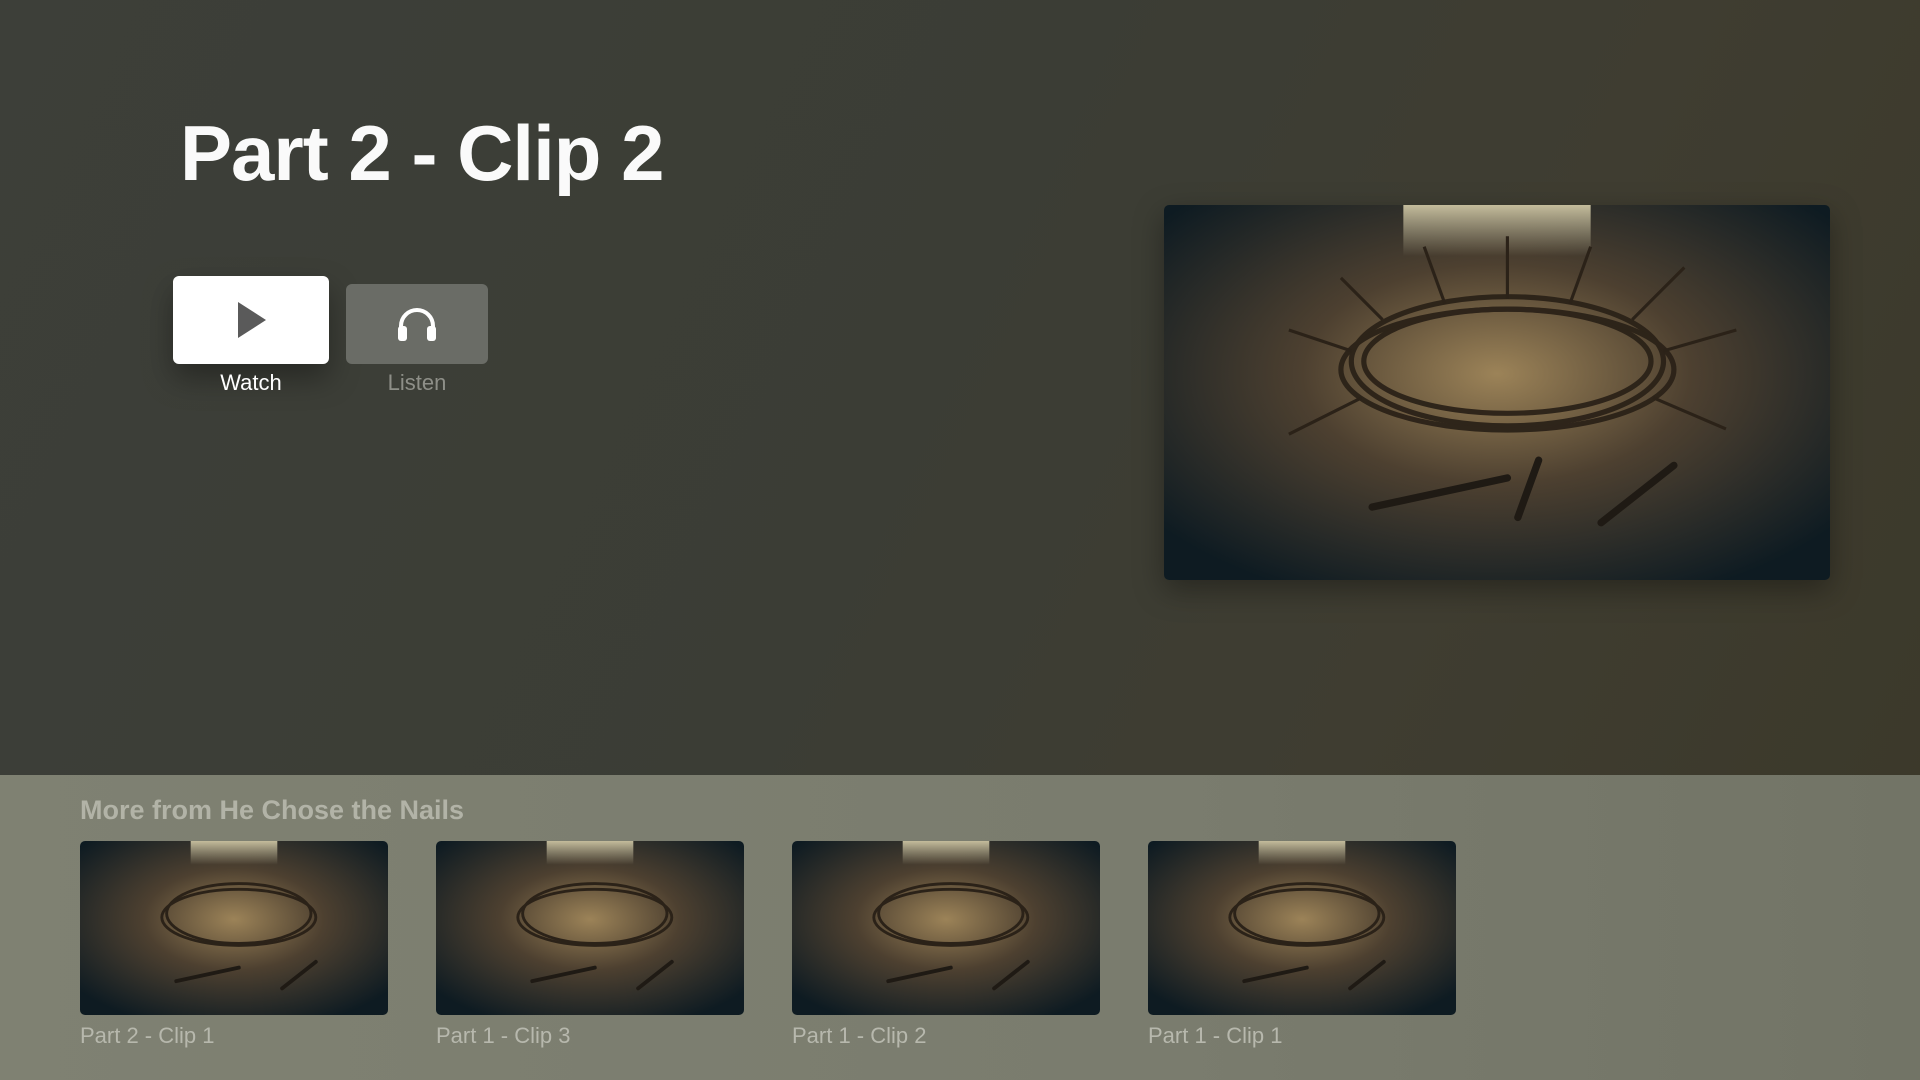  I want to click on watch-button, so click(251, 320).